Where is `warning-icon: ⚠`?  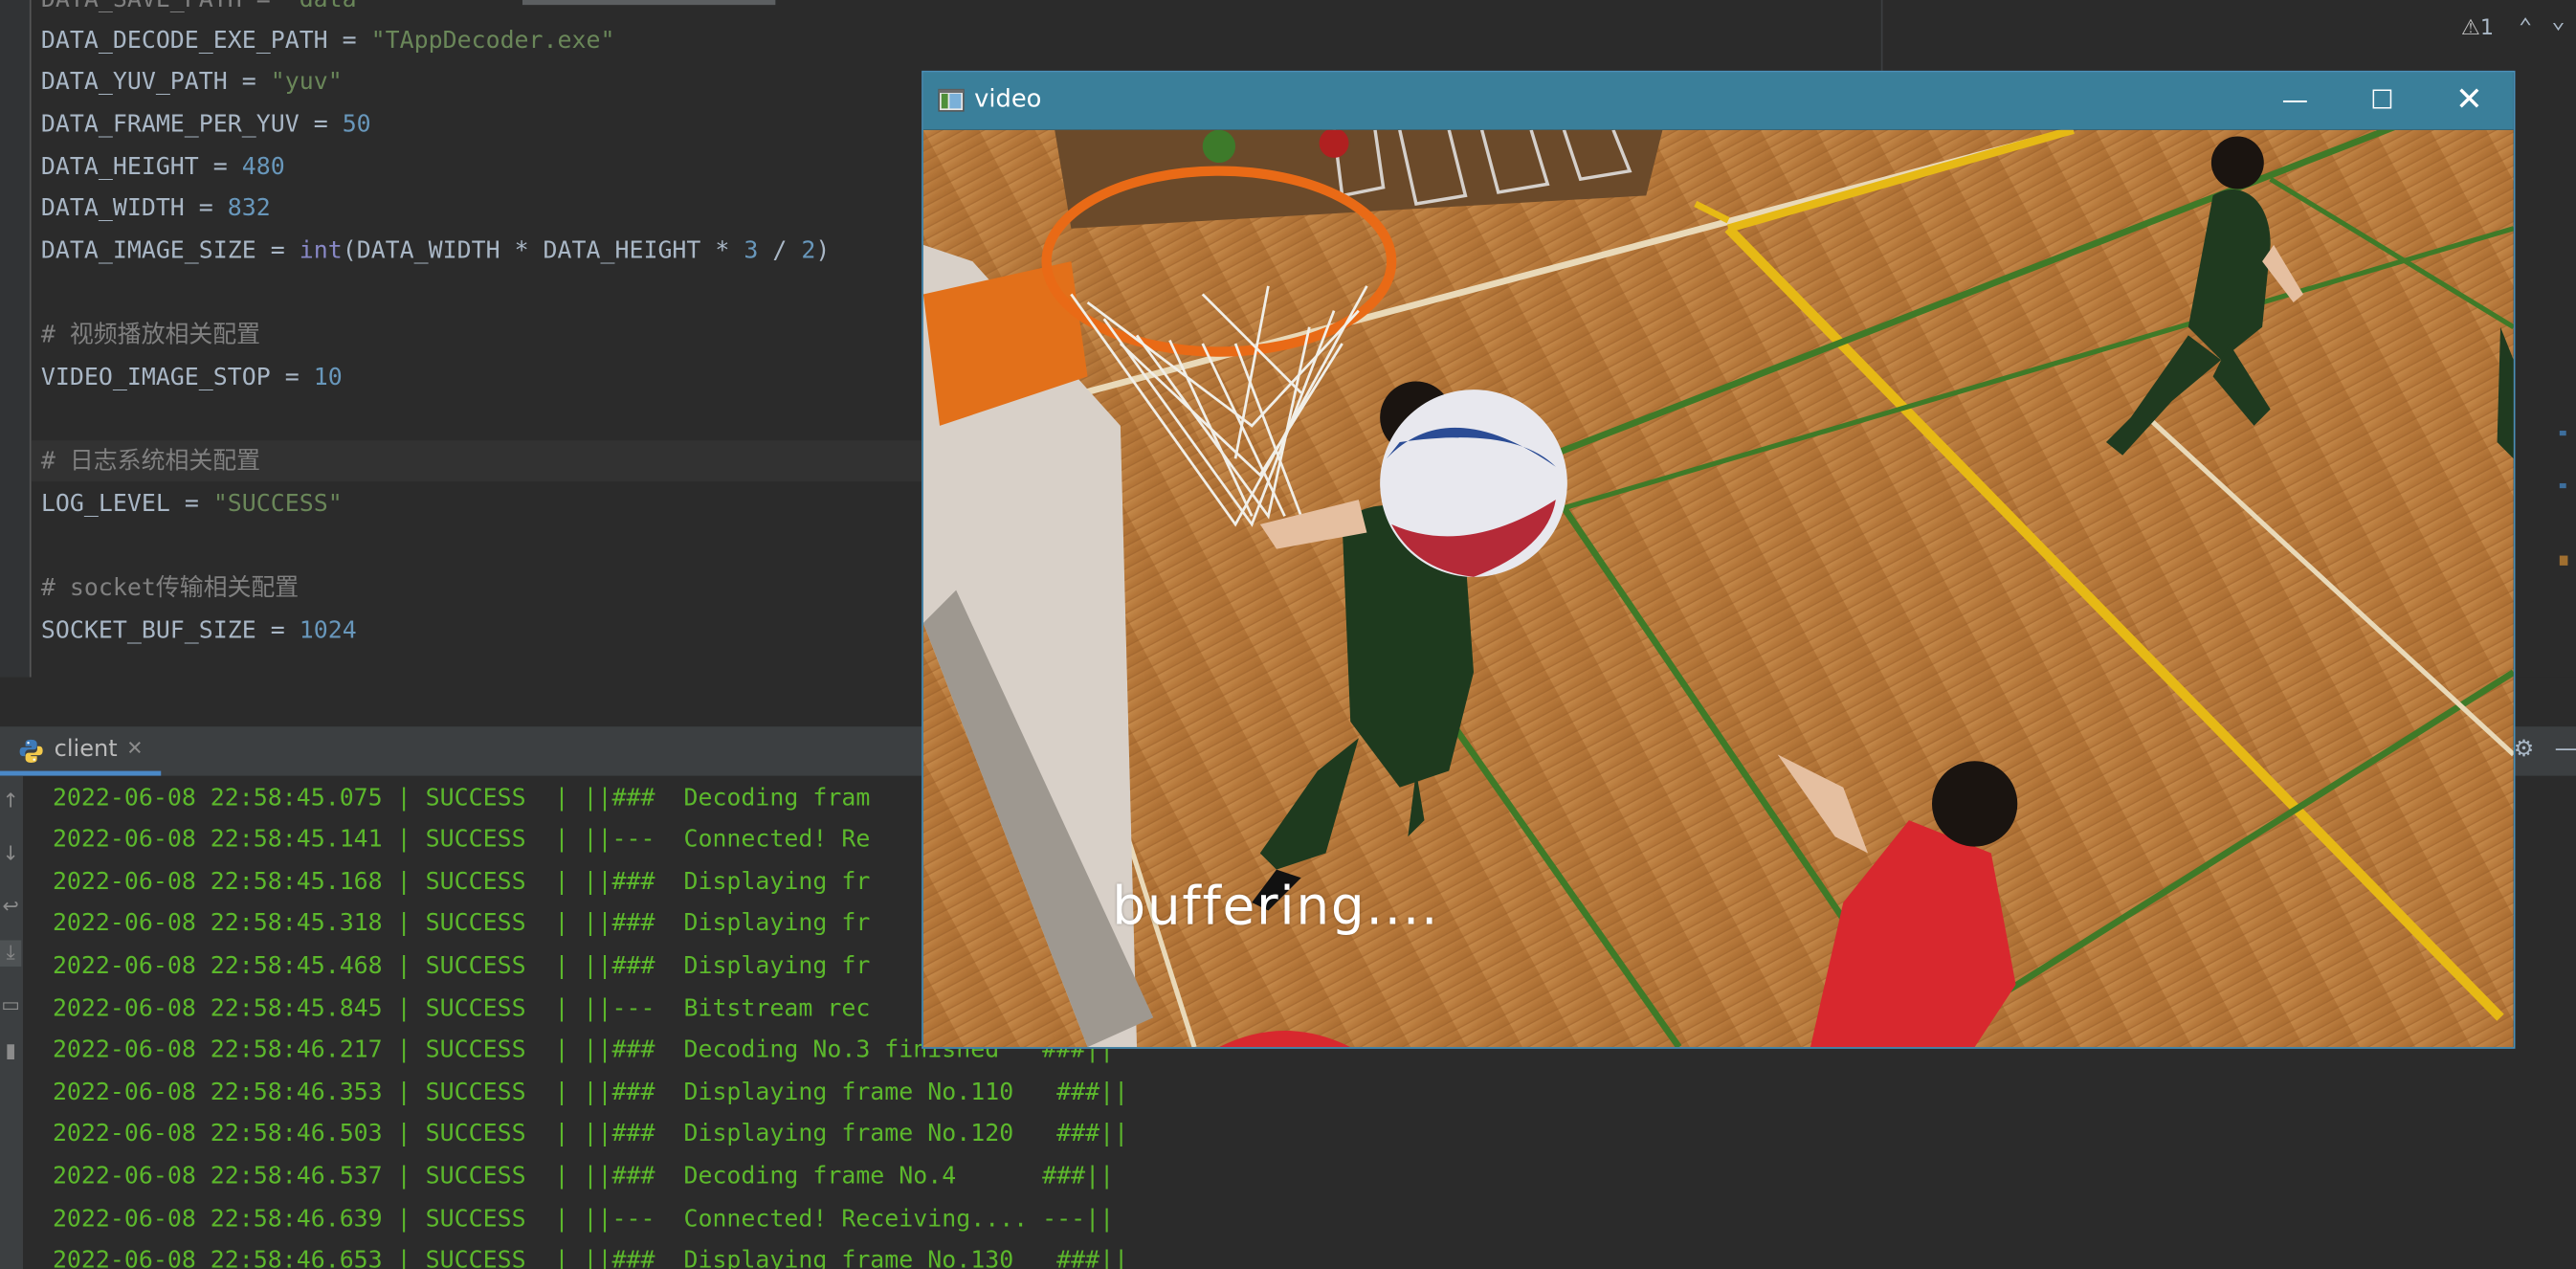 warning-icon: ⚠ is located at coordinates (2470, 28).